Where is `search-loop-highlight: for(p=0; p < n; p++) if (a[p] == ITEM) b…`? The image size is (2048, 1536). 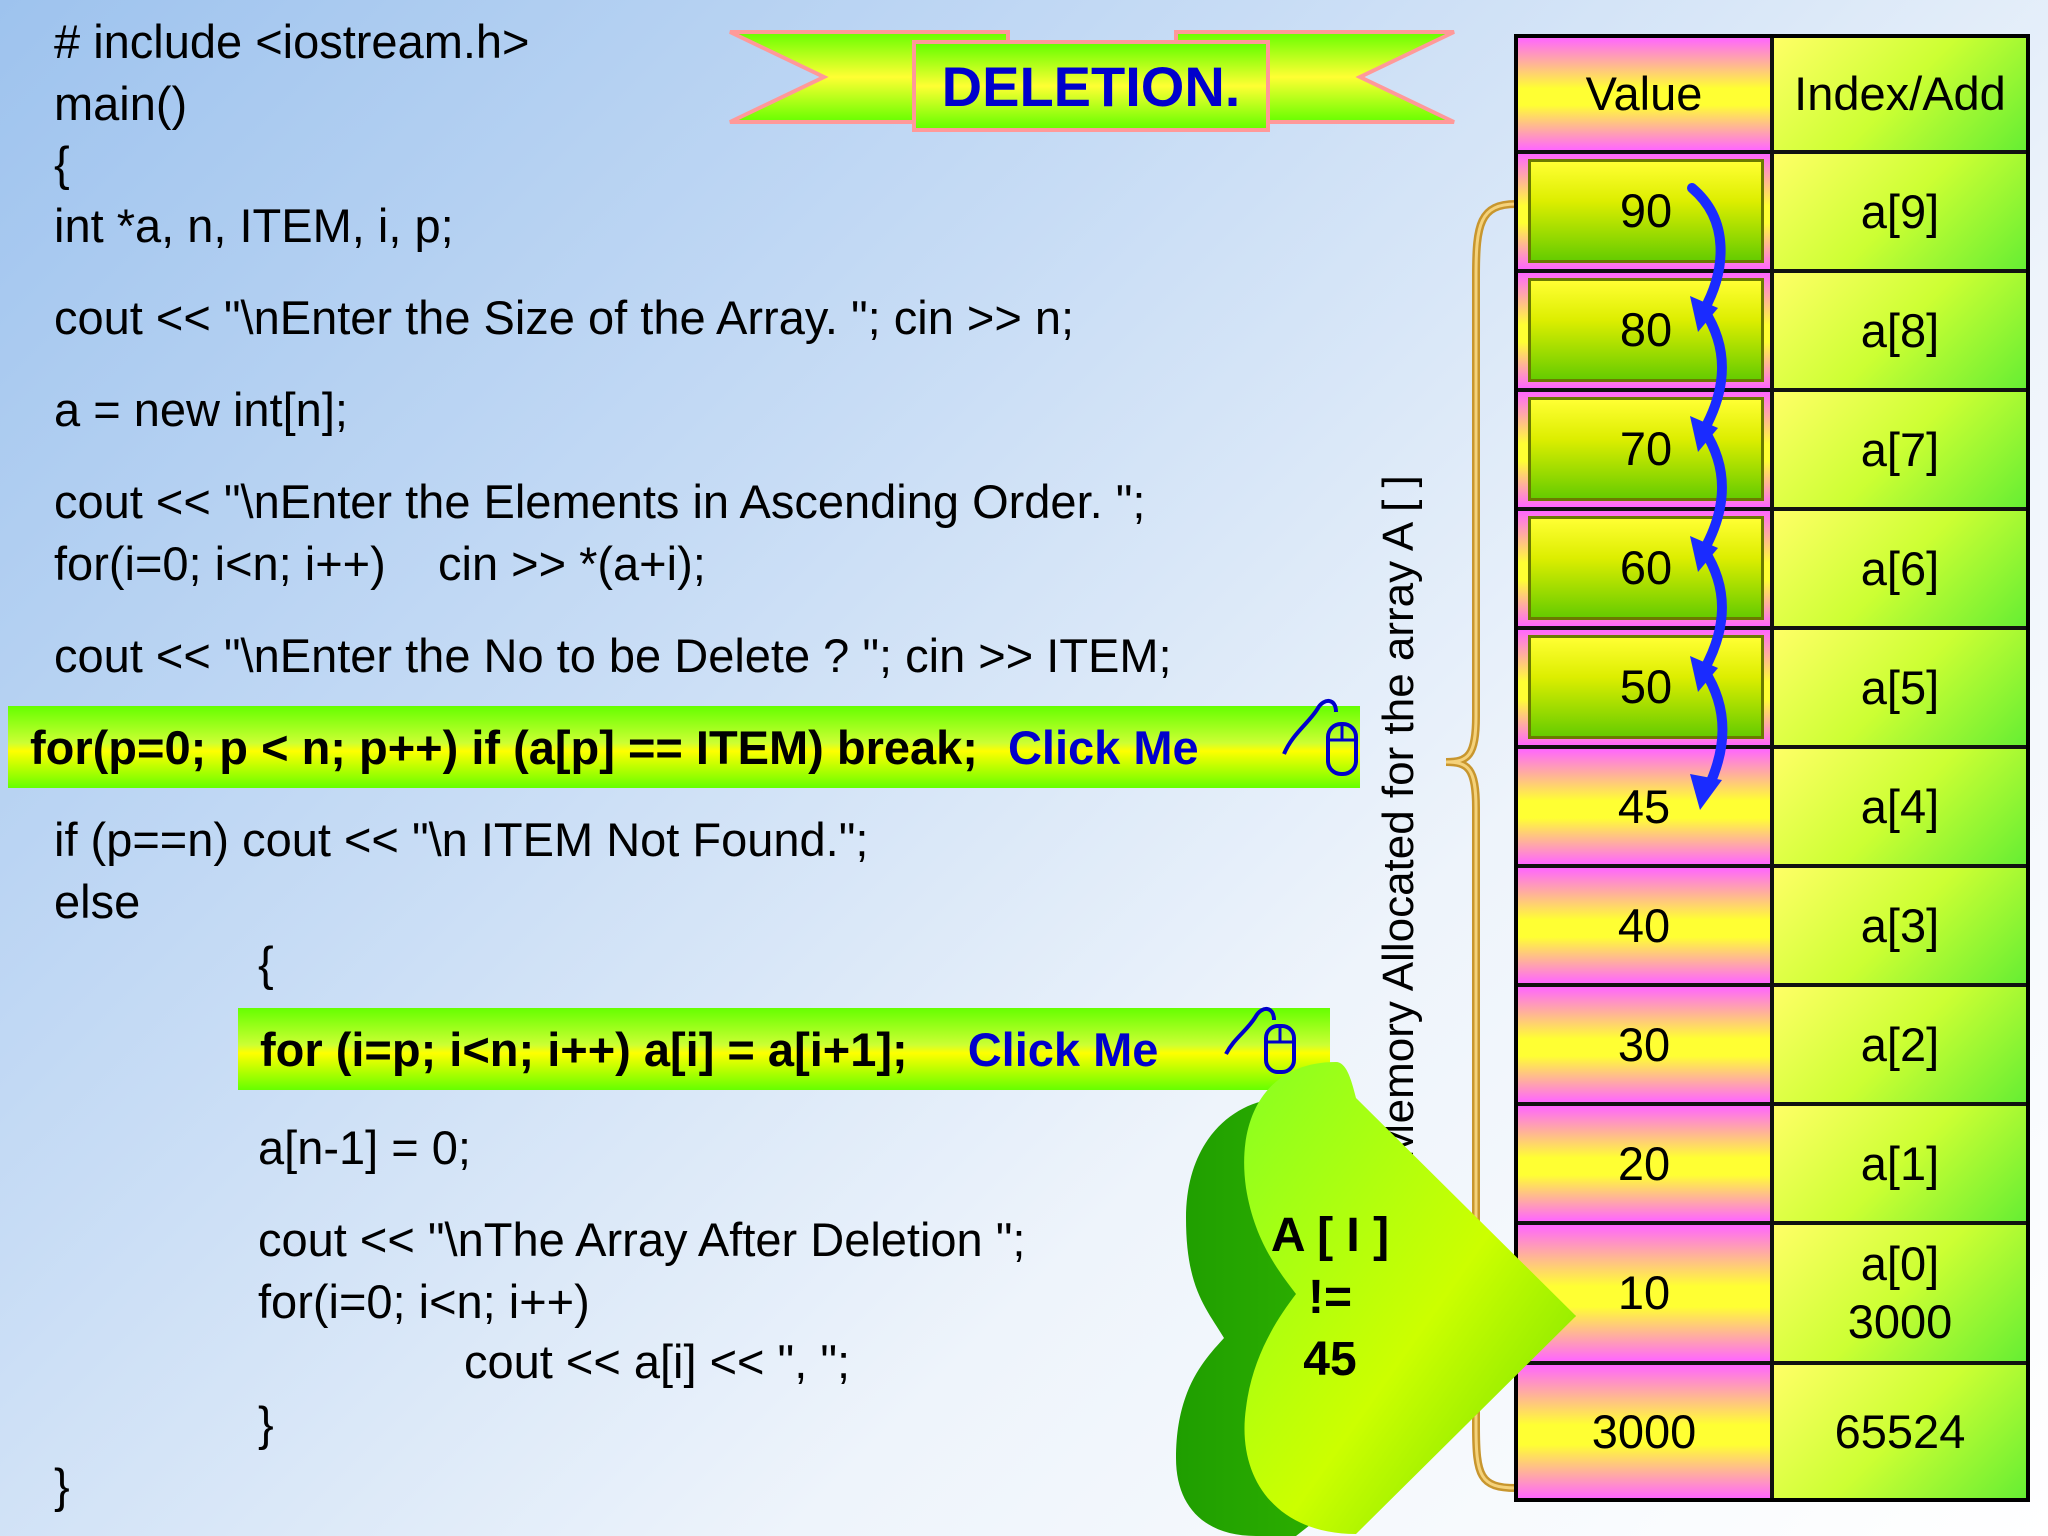 search-loop-highlight: for(p=0; p < n; p++) if (a[p] == ITEM) b… is located at coordinates (684, 747).